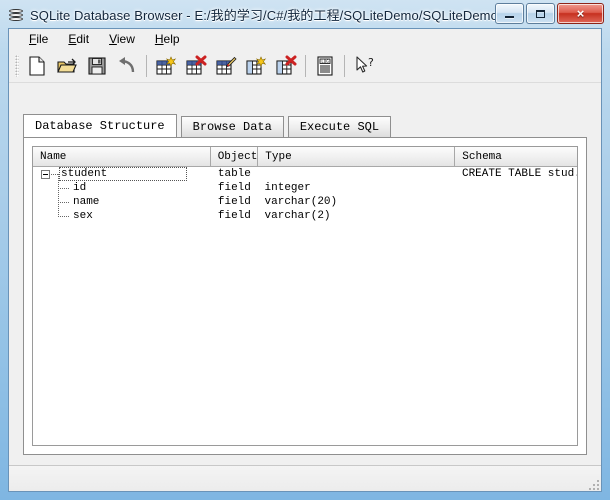 The width and height of the screenshot is (610, 500). I want to click on new-database-icon, so click(37, 65).